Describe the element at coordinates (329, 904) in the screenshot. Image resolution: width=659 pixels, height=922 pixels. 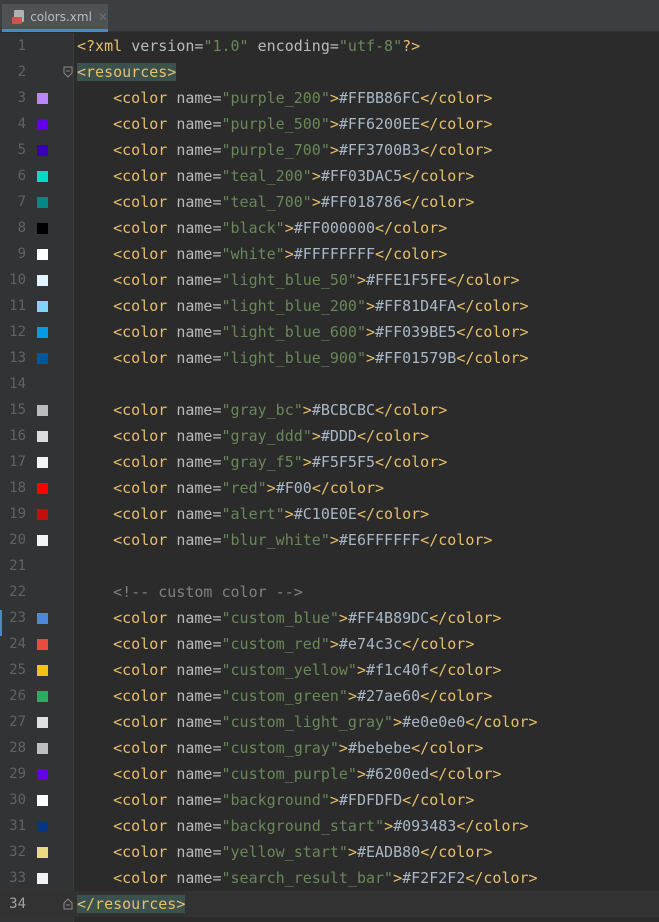
I see `code-line: 34 </resources>` at that location.